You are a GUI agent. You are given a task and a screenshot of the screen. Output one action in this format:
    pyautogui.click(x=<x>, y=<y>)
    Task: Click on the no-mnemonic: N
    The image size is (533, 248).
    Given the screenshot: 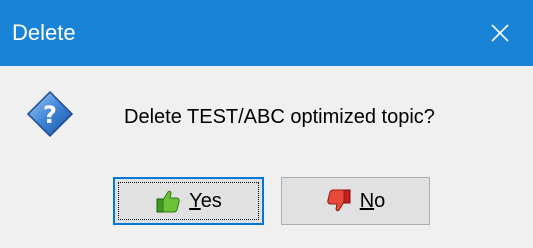 What is the action you would take?
    pyautogui.click(x=367, y=200)
    